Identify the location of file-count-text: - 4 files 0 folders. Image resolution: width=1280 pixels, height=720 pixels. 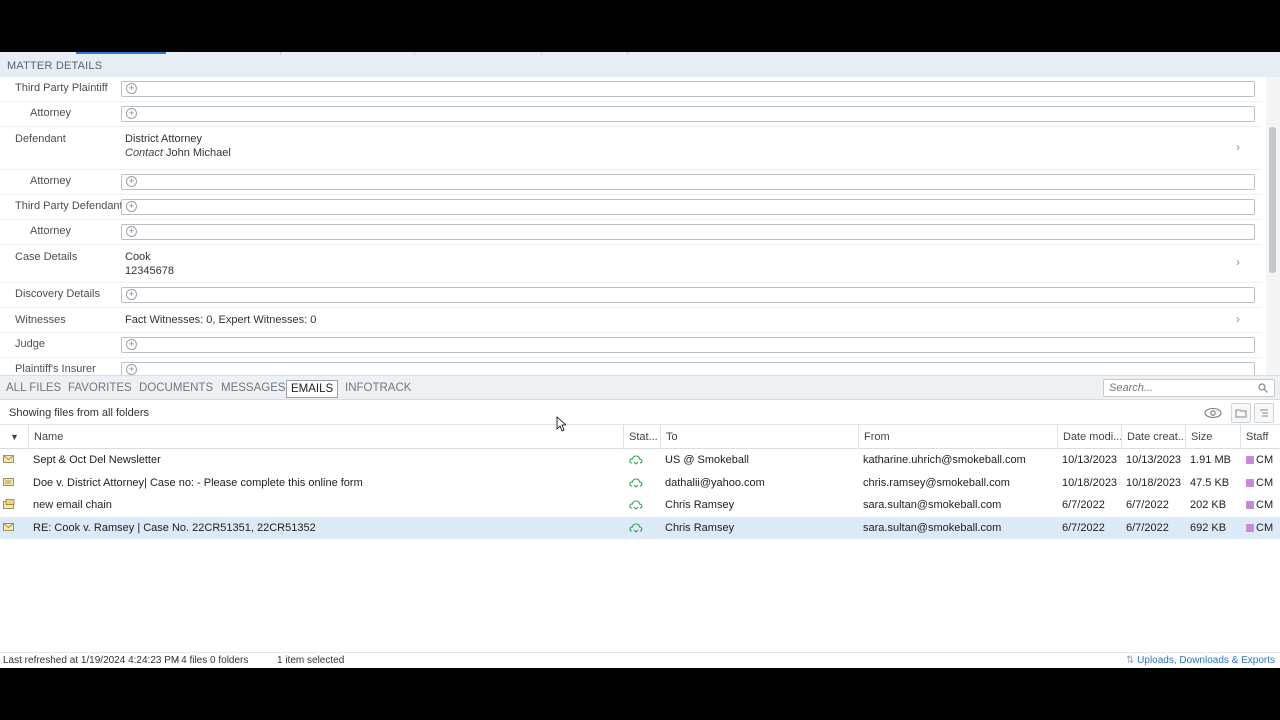
(212, 660).